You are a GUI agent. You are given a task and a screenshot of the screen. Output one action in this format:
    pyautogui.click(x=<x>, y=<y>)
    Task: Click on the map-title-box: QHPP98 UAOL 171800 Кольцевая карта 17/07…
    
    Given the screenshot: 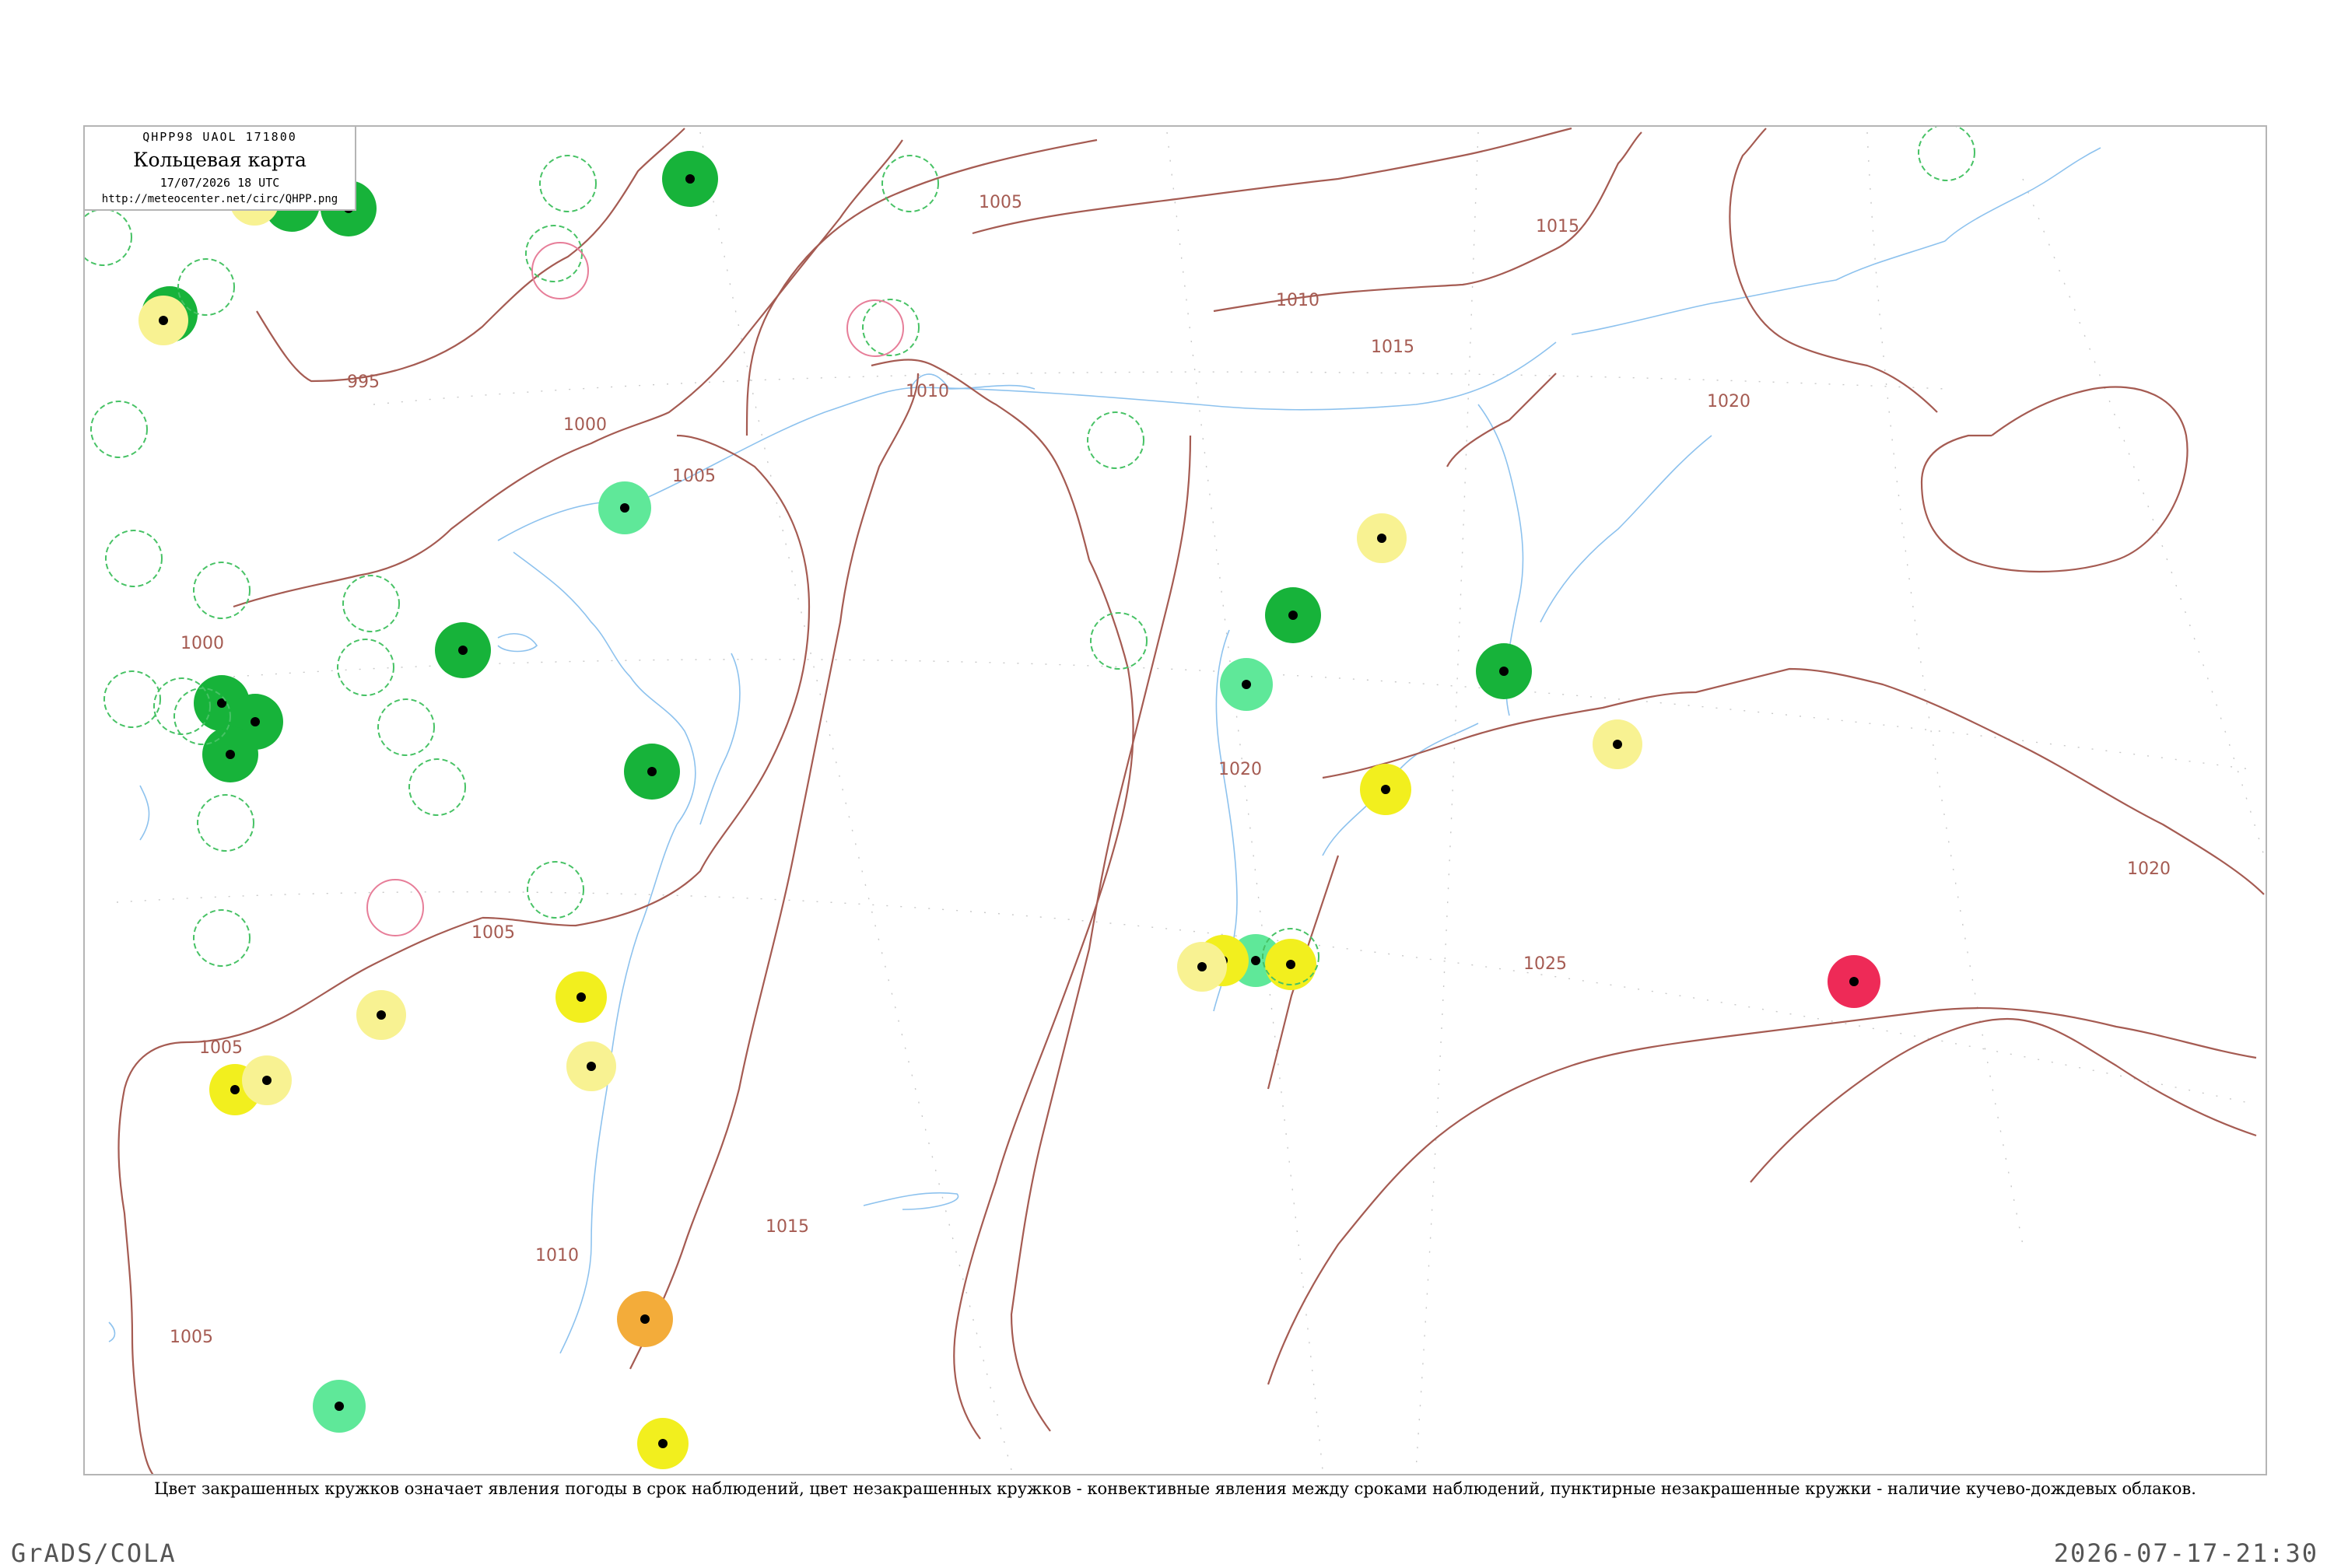 What is the action you would take?
    pyautogui.click(x=220, y=169)
    